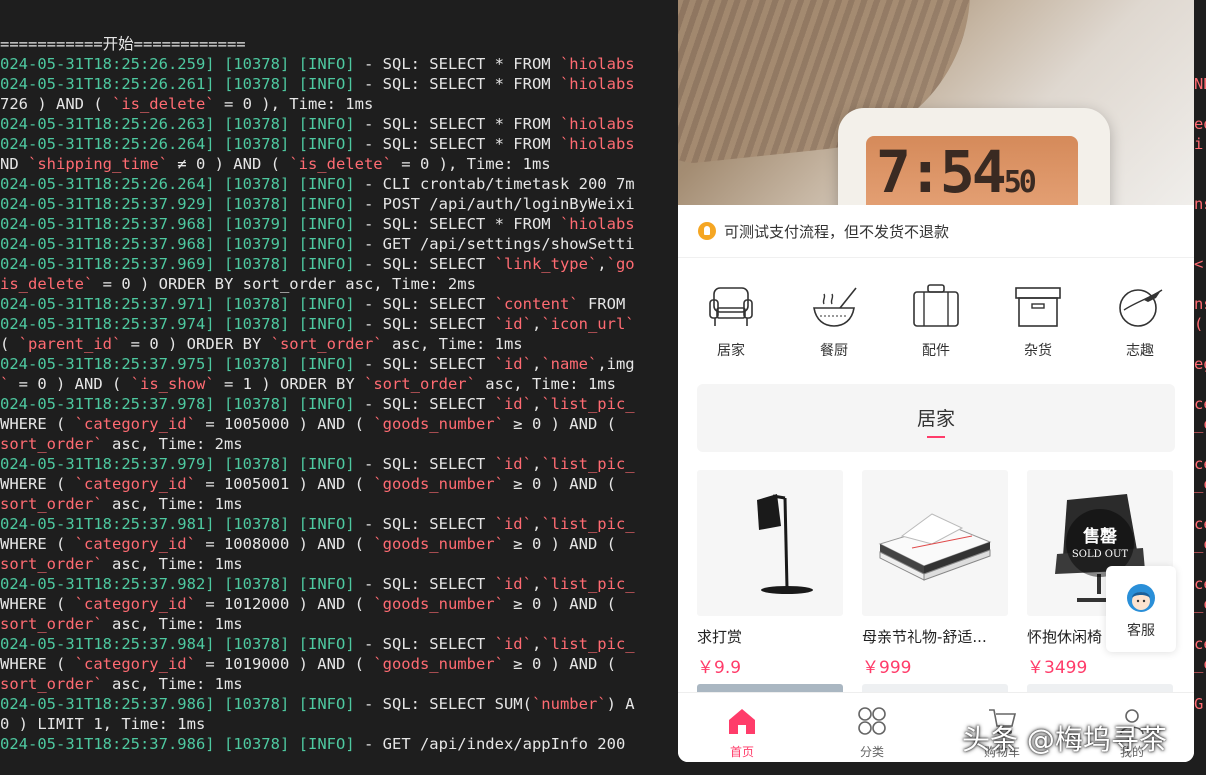  I want to click on log-segment: [10379], so click(256, 224).